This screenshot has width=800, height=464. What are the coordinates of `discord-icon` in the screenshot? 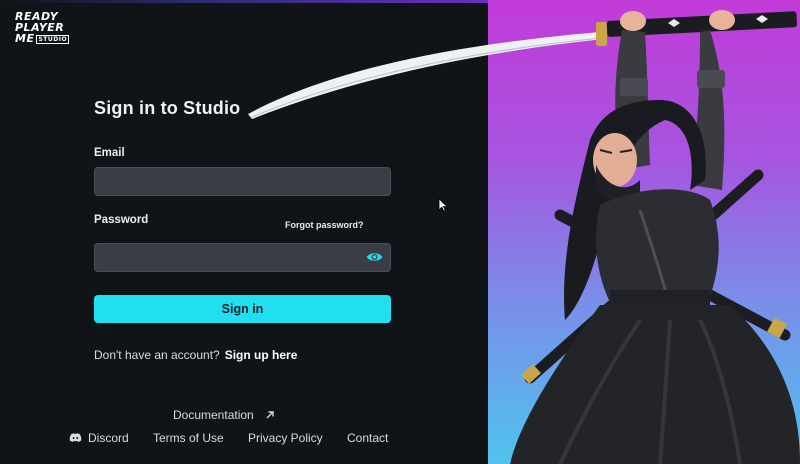 It's located at (75, 437).